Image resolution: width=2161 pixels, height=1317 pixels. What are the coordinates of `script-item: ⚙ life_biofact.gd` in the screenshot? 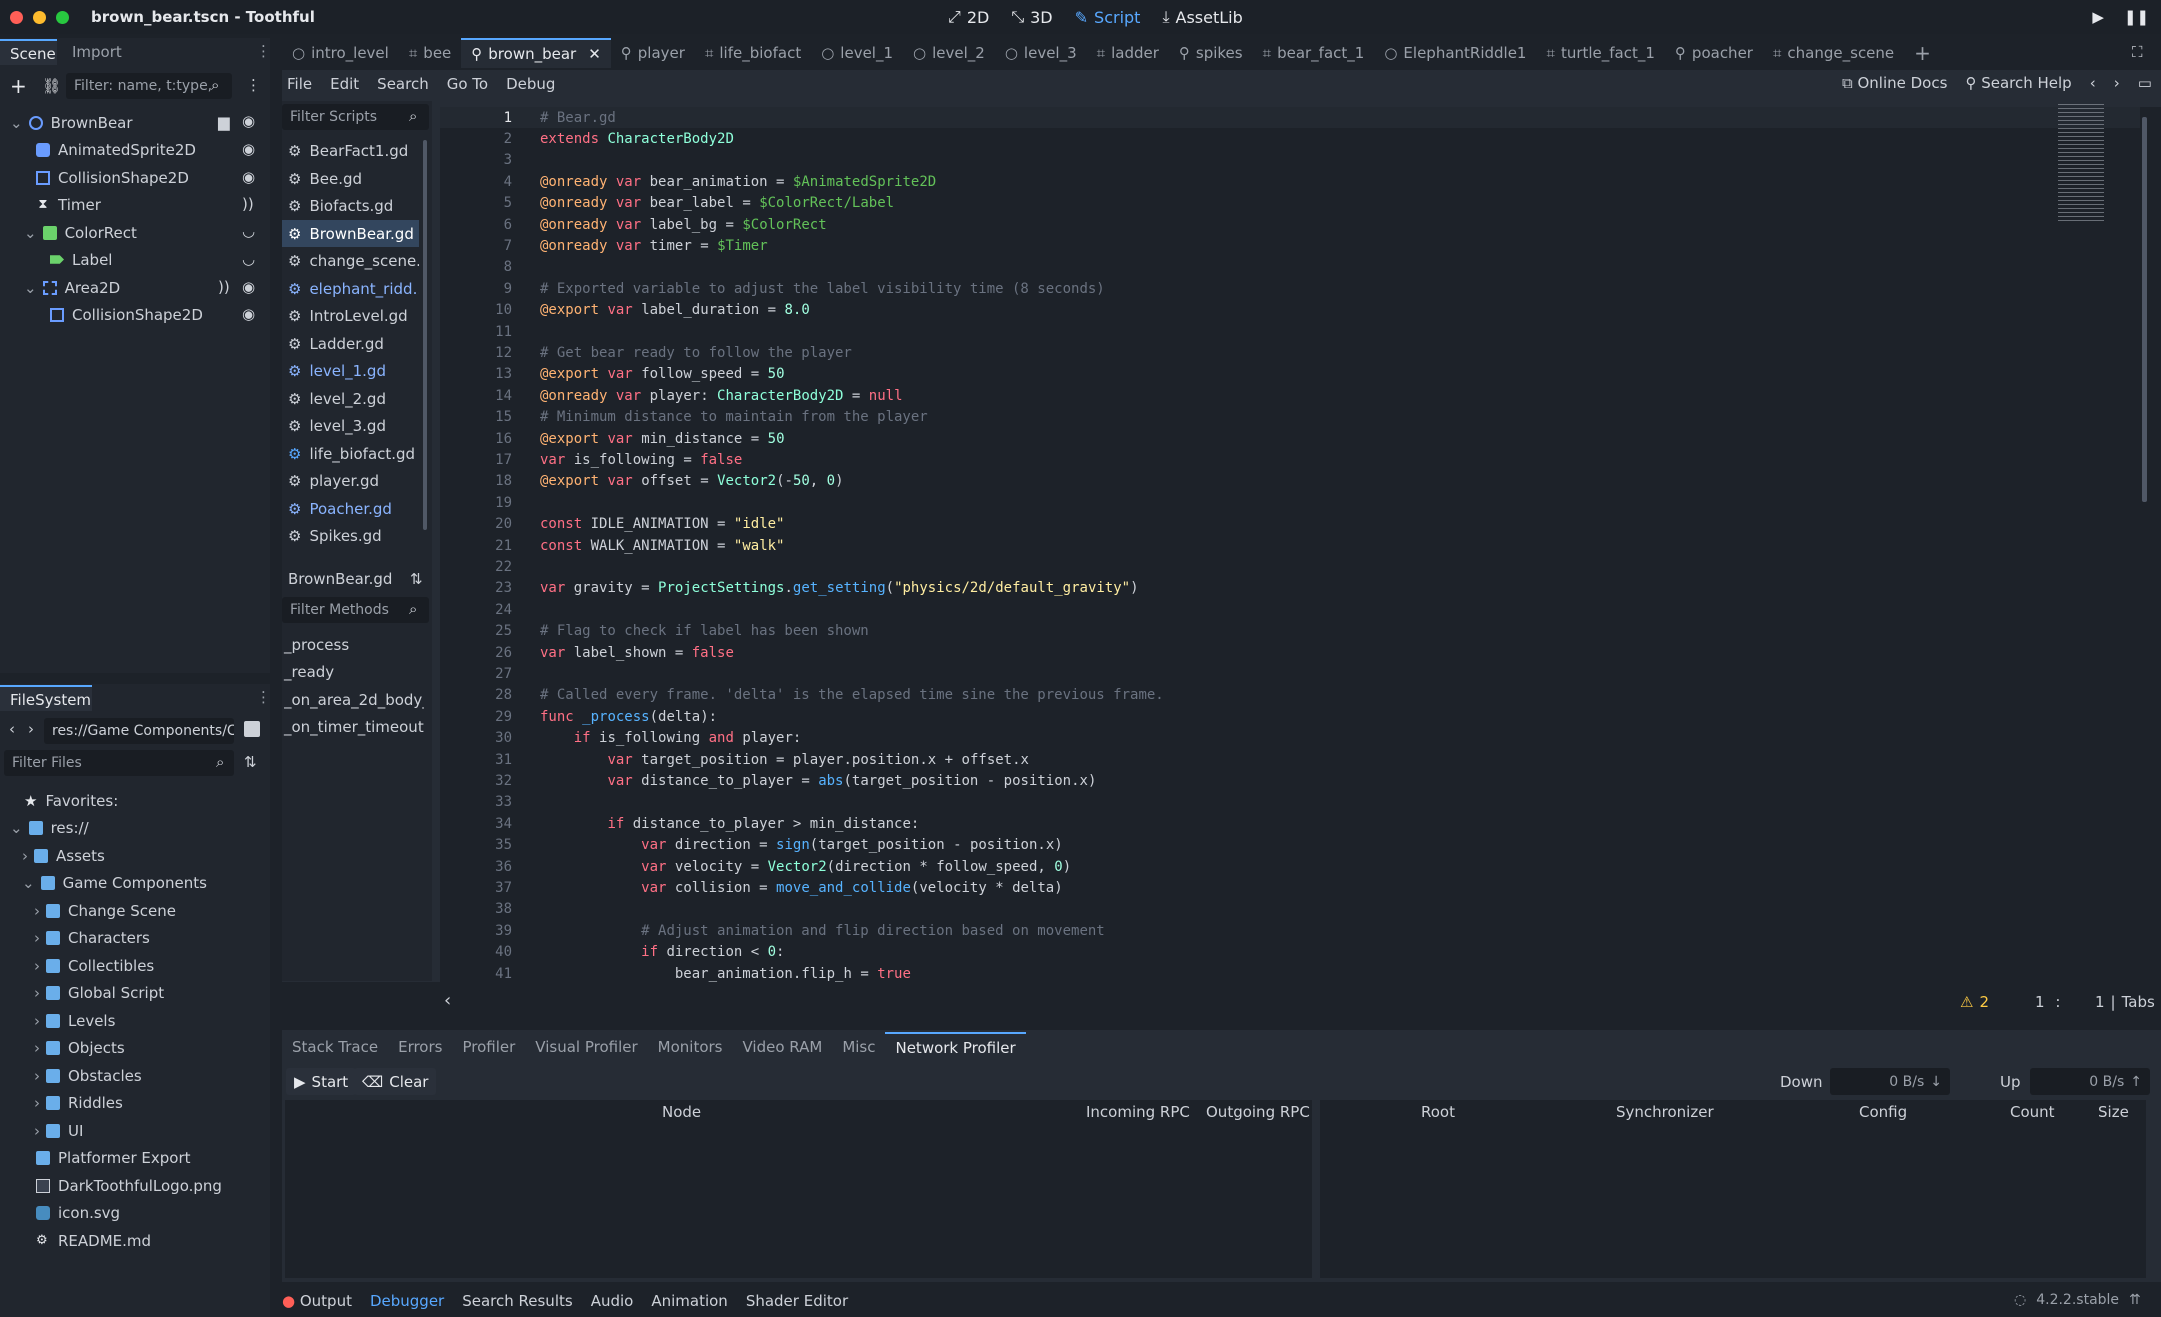 It's located at (350, 453).